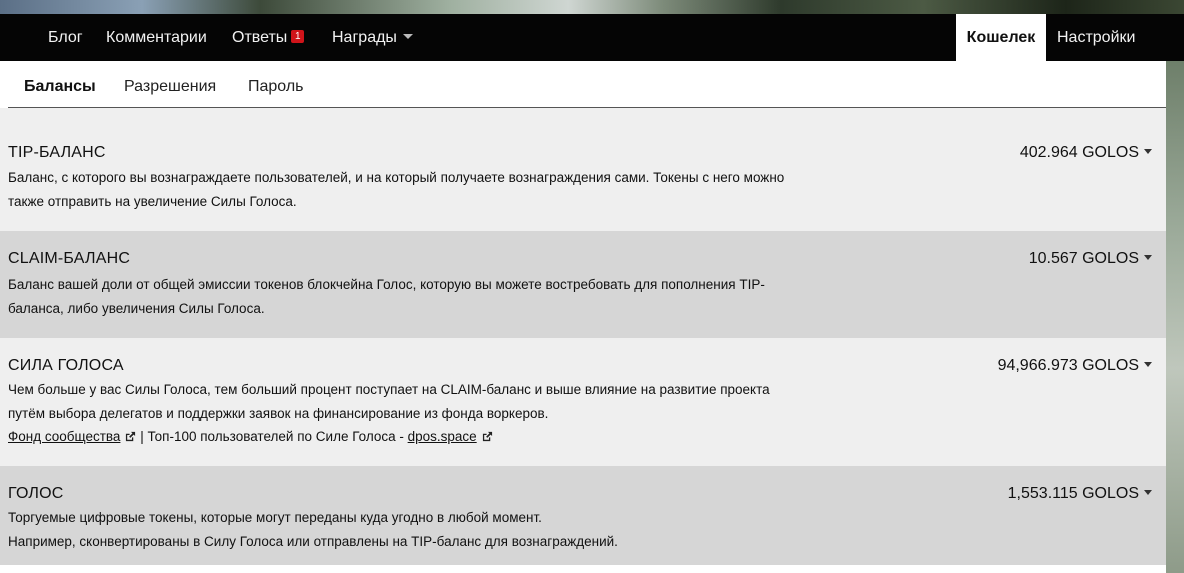 The height and width of the screenshot is (573, 1184). I want to click on community-fund-link: Фонд сообщества, so click(72, 436).